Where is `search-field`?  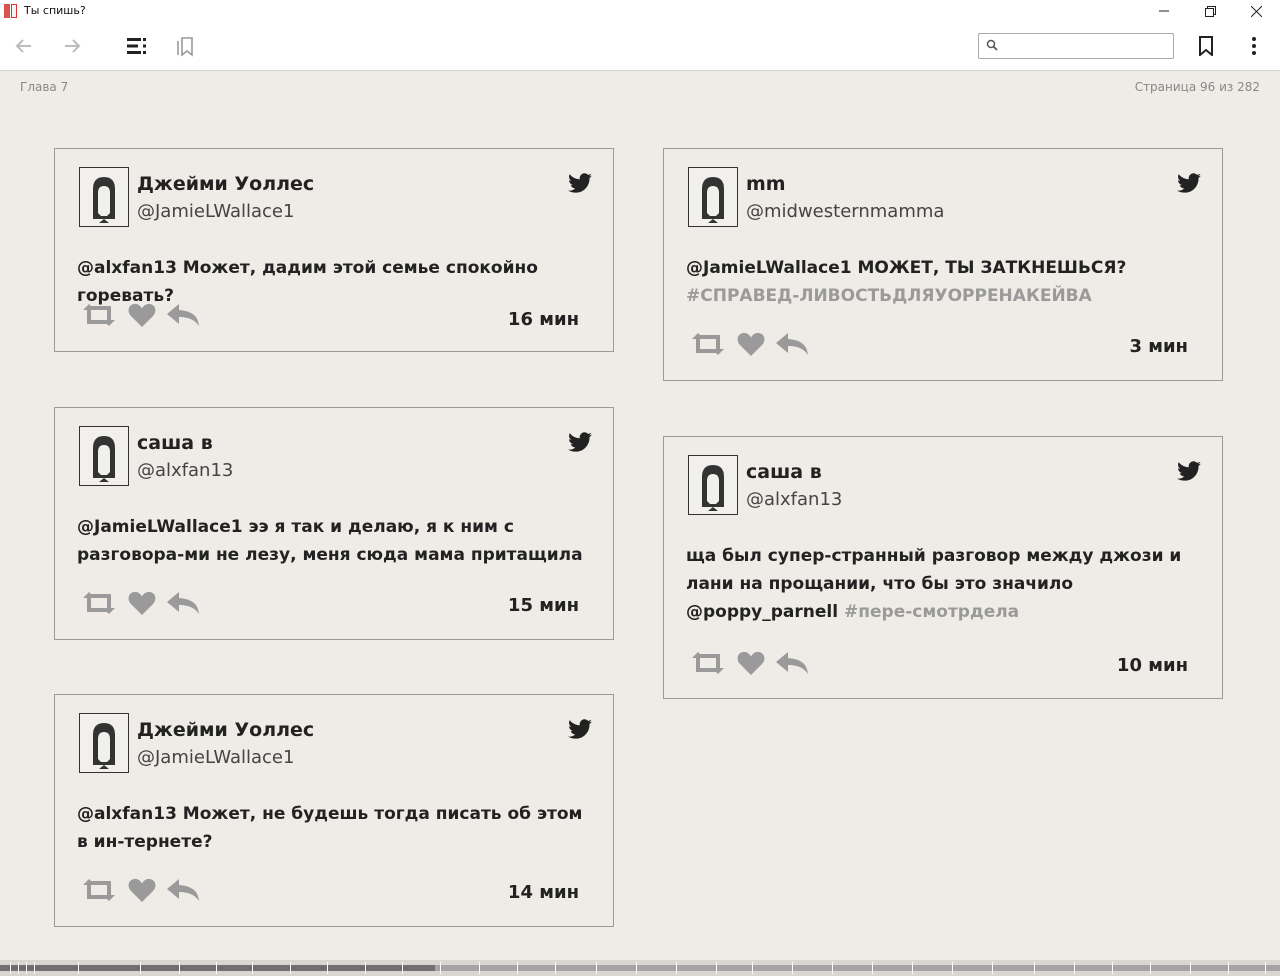
search-field is located at coordinates (1076, 46).